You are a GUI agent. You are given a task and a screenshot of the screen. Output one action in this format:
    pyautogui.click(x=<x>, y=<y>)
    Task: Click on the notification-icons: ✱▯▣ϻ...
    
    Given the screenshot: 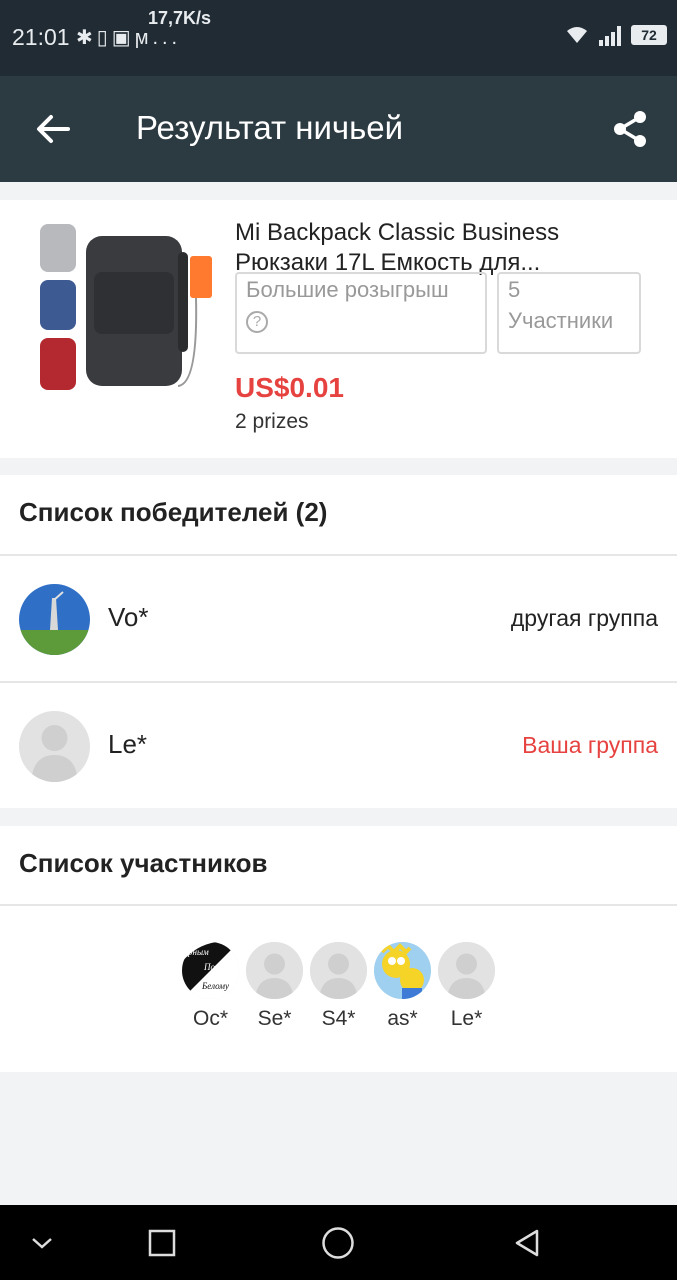 What is the action you would take?
    pyautogui.click(x=128, y=37)
    